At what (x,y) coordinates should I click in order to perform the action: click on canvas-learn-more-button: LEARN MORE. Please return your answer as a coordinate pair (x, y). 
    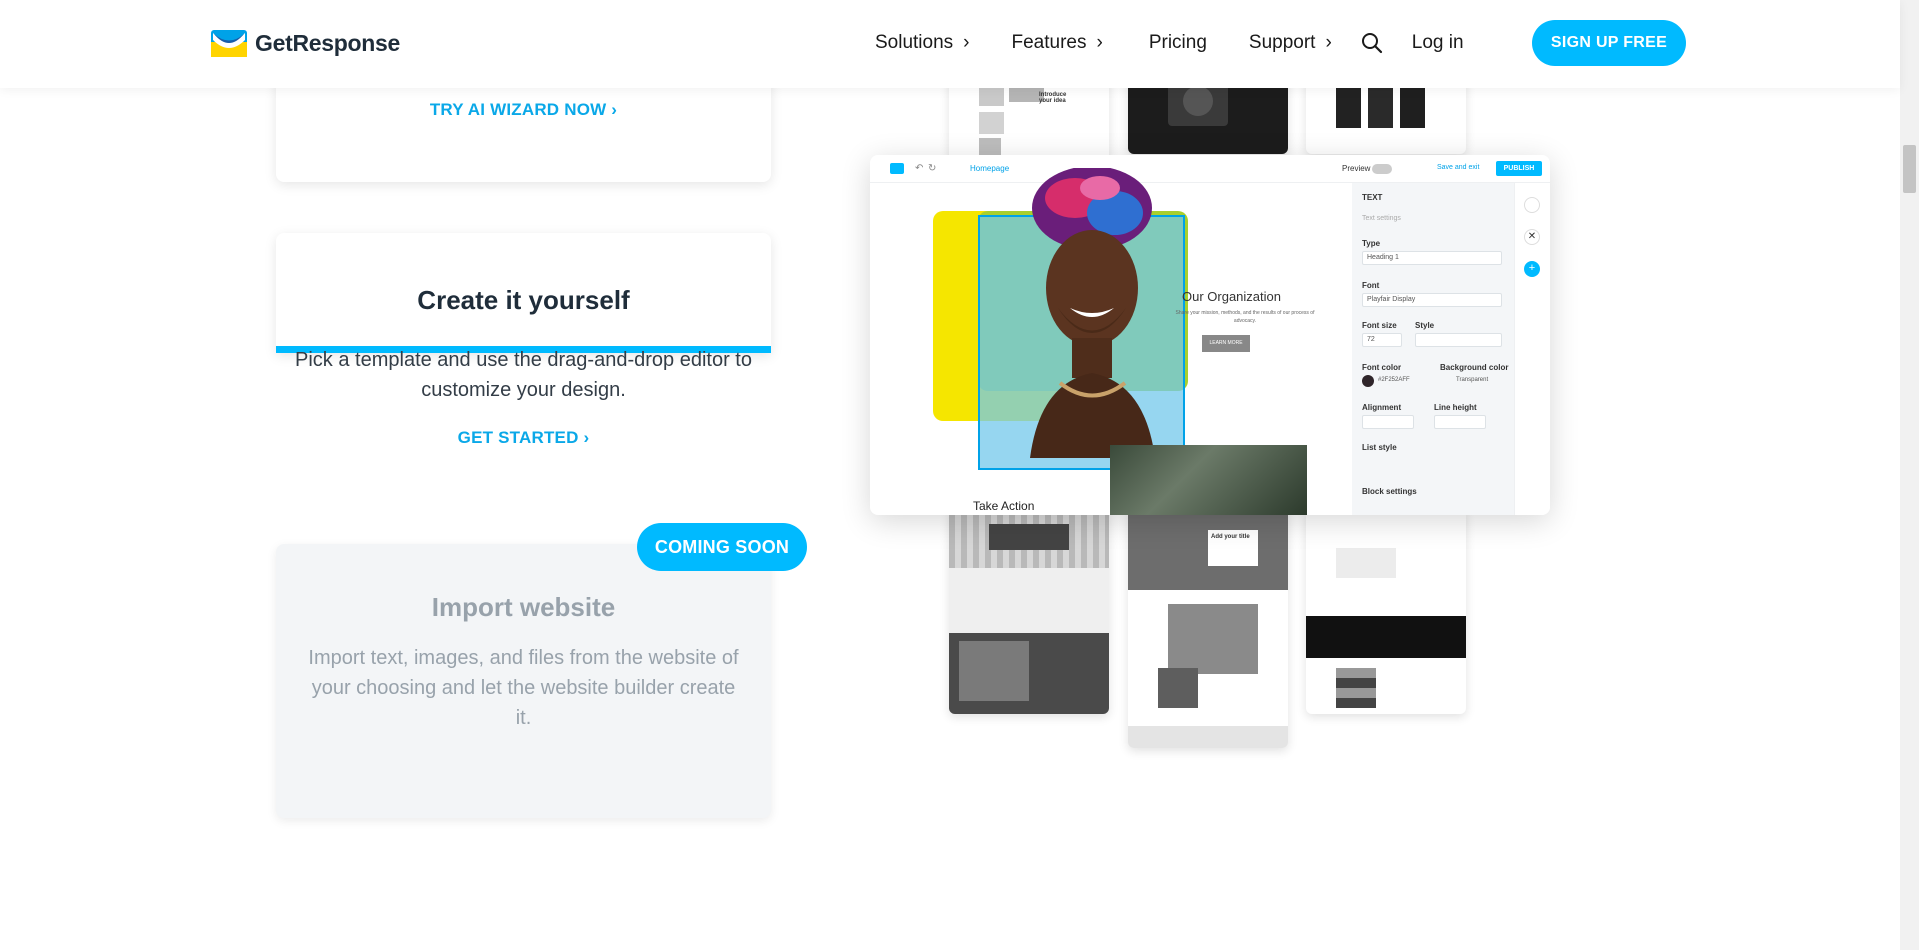
    Looking at the image, I should click on (1226, 343).